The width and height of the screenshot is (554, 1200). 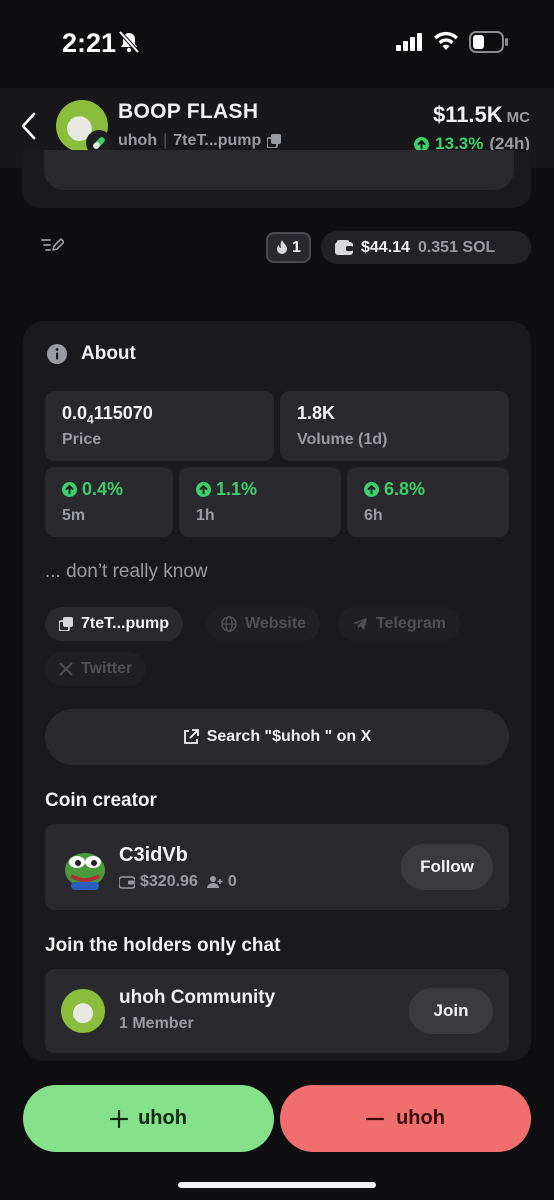 I want to click on sell-button: uhoh, so click(x=405, y=1118).